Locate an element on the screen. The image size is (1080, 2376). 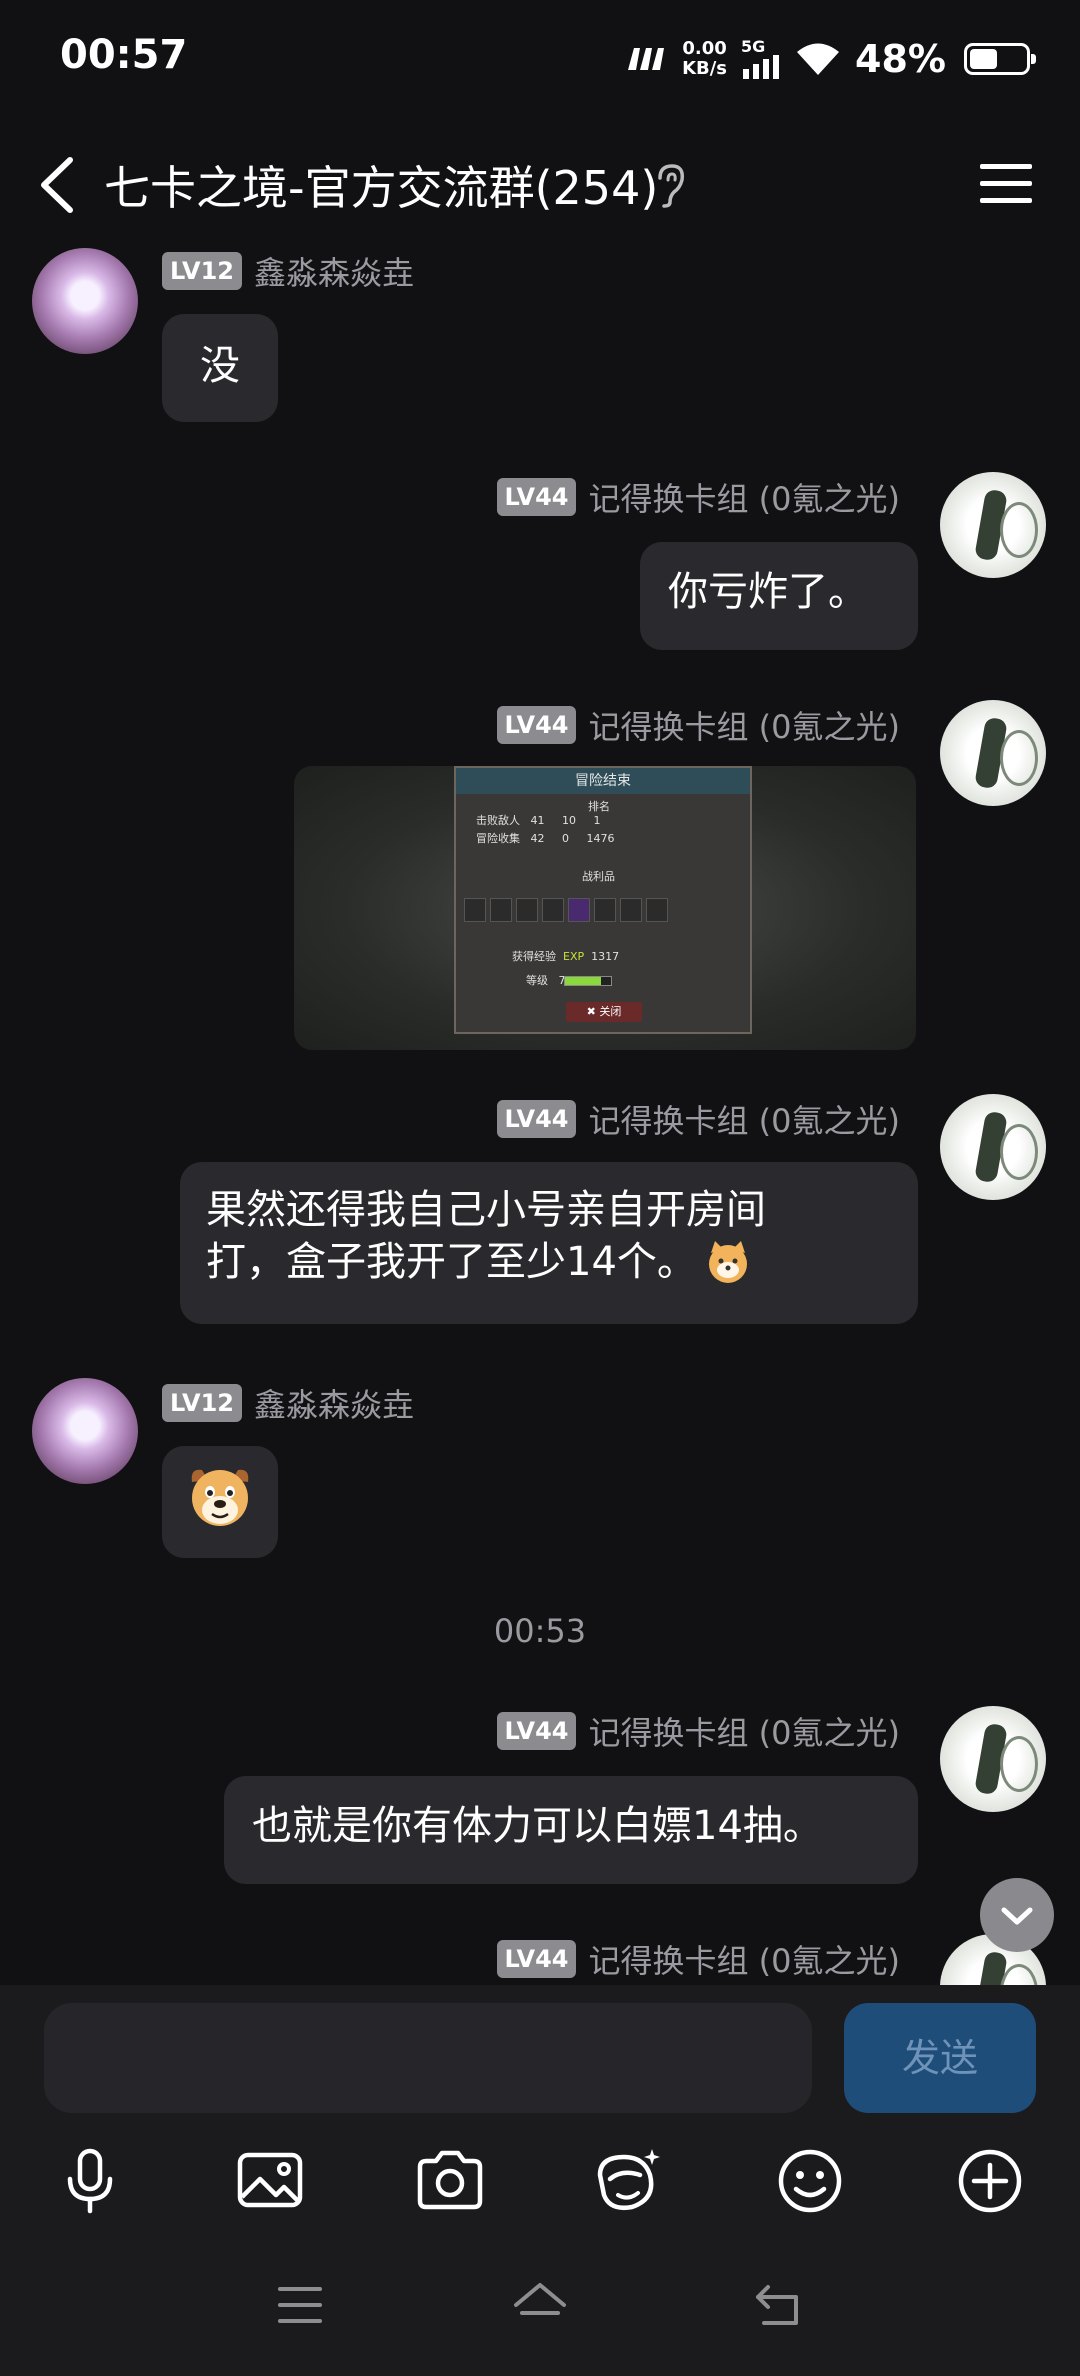
message-bubble: 也就是你有体力可以白嫖14抽。 is located at coordinates (571, 1830).